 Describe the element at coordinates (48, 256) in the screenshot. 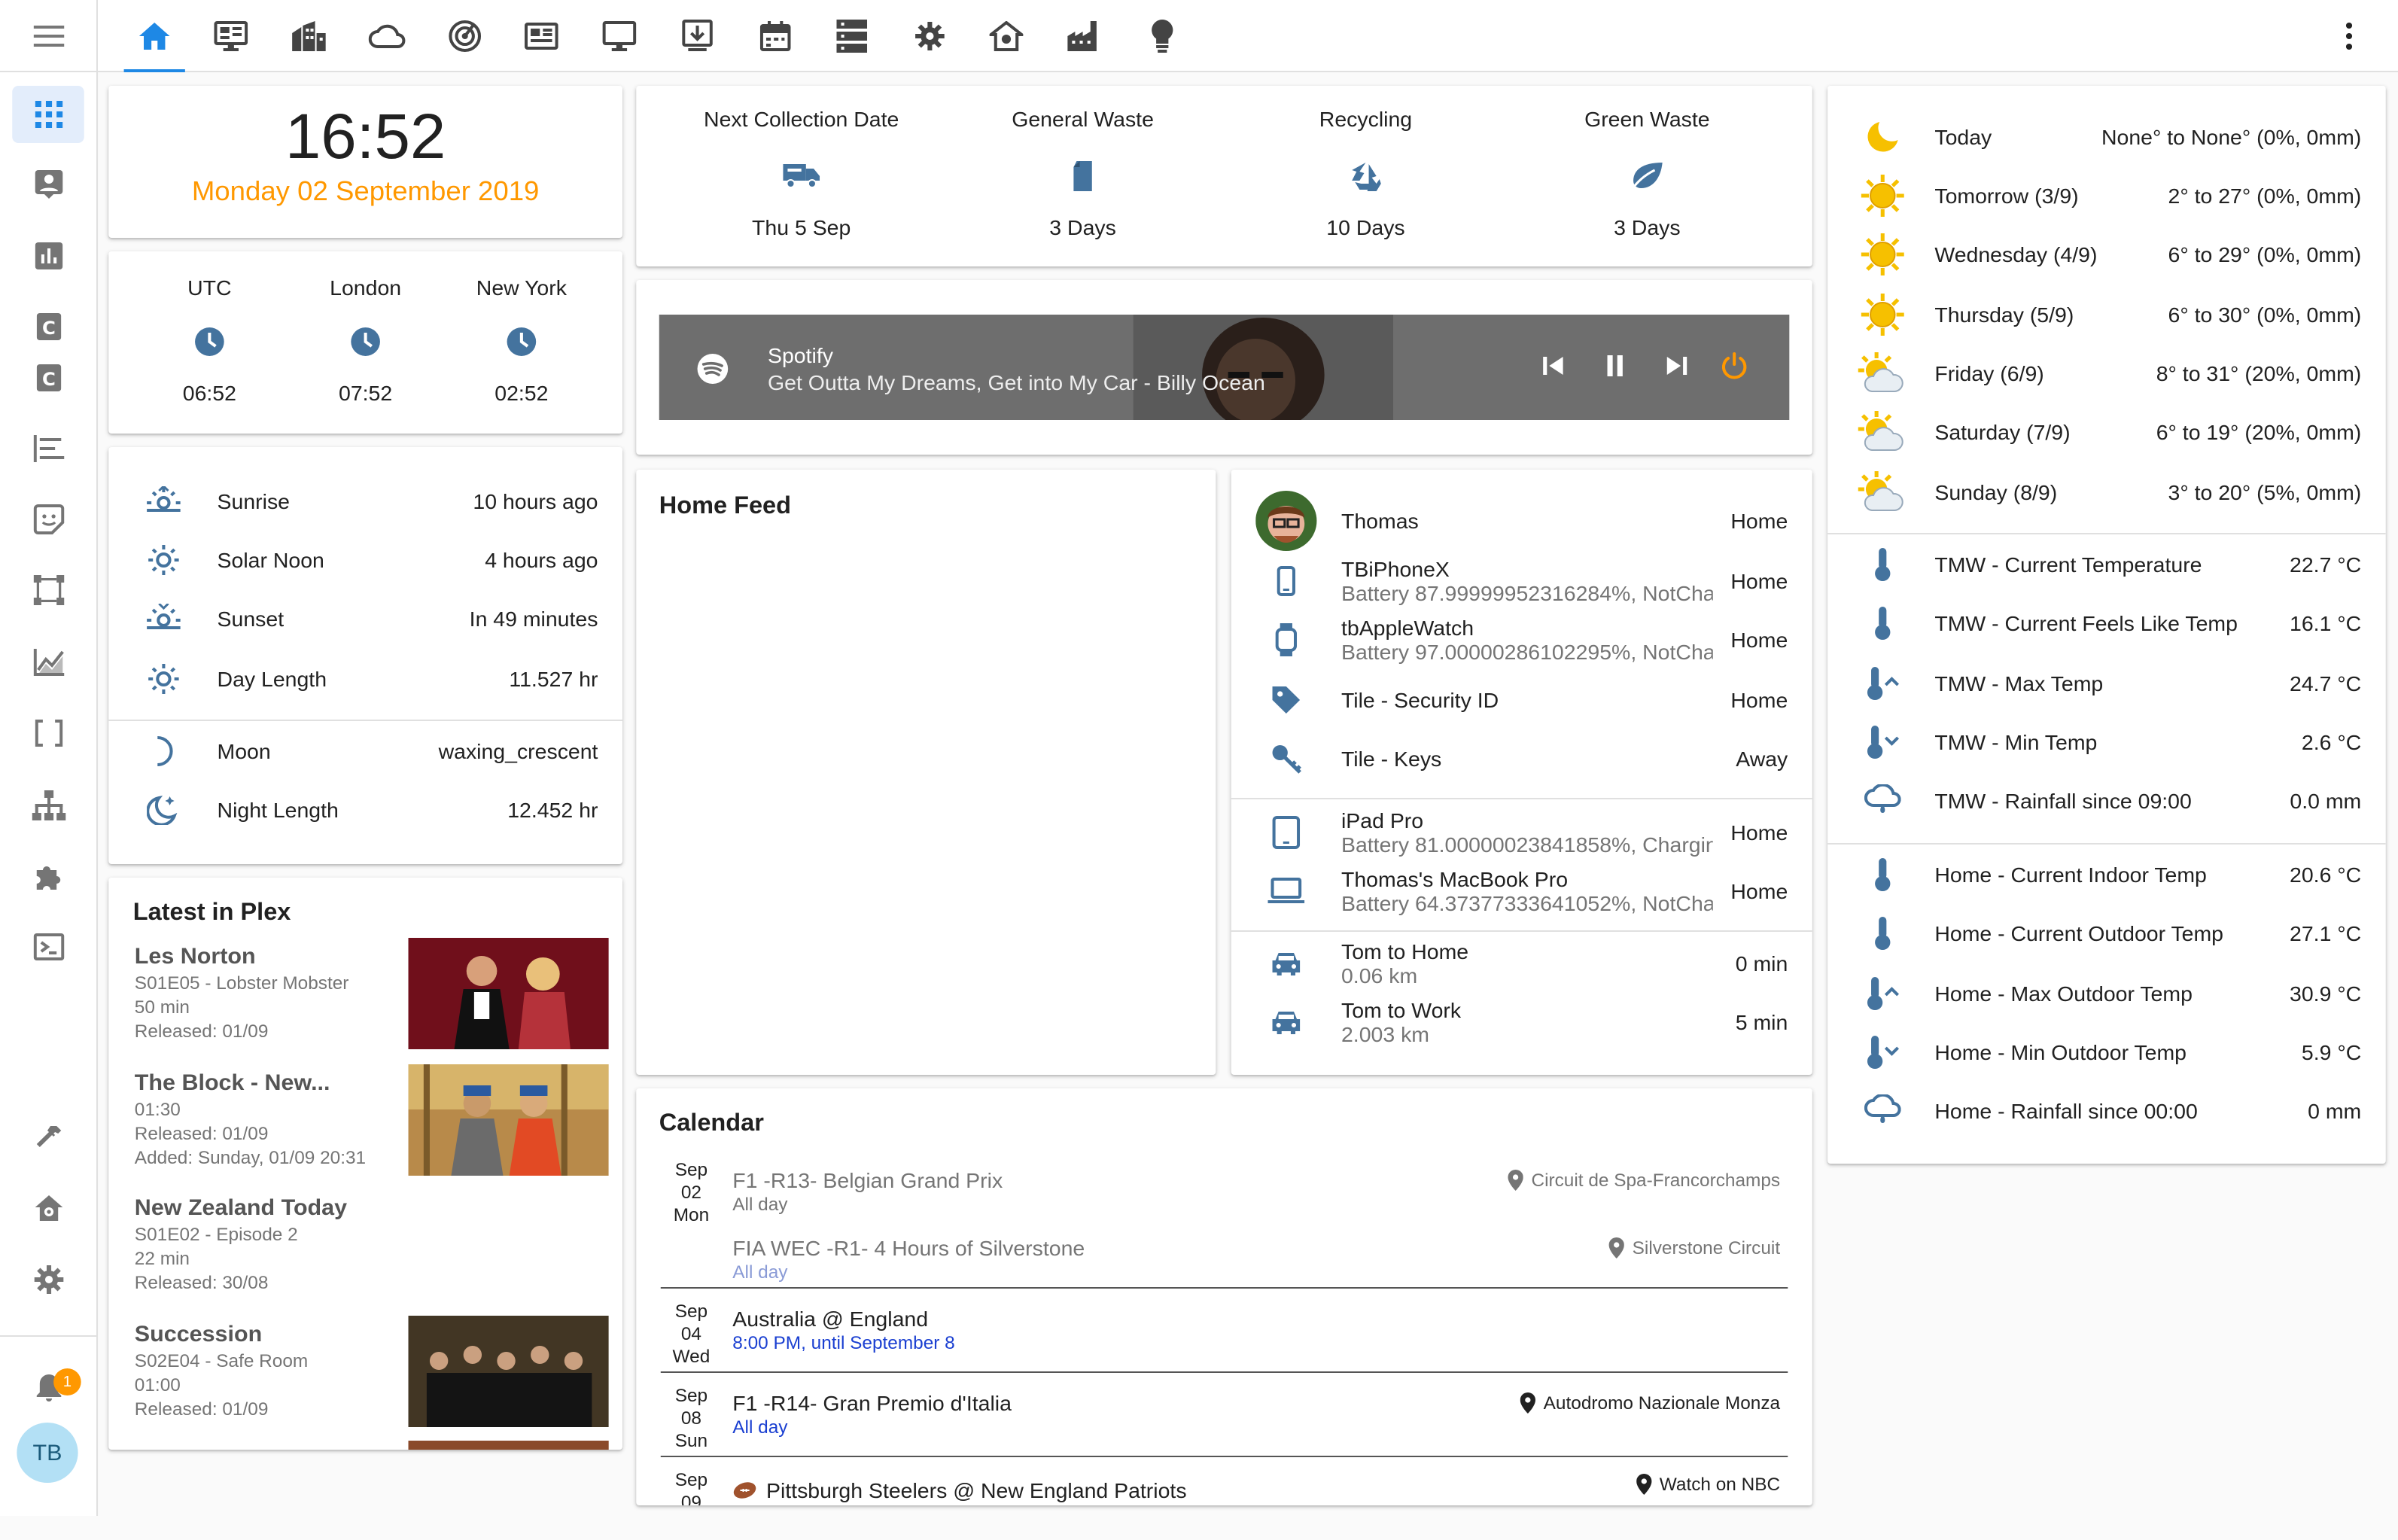

I see `sidebar-item-history` at that location.